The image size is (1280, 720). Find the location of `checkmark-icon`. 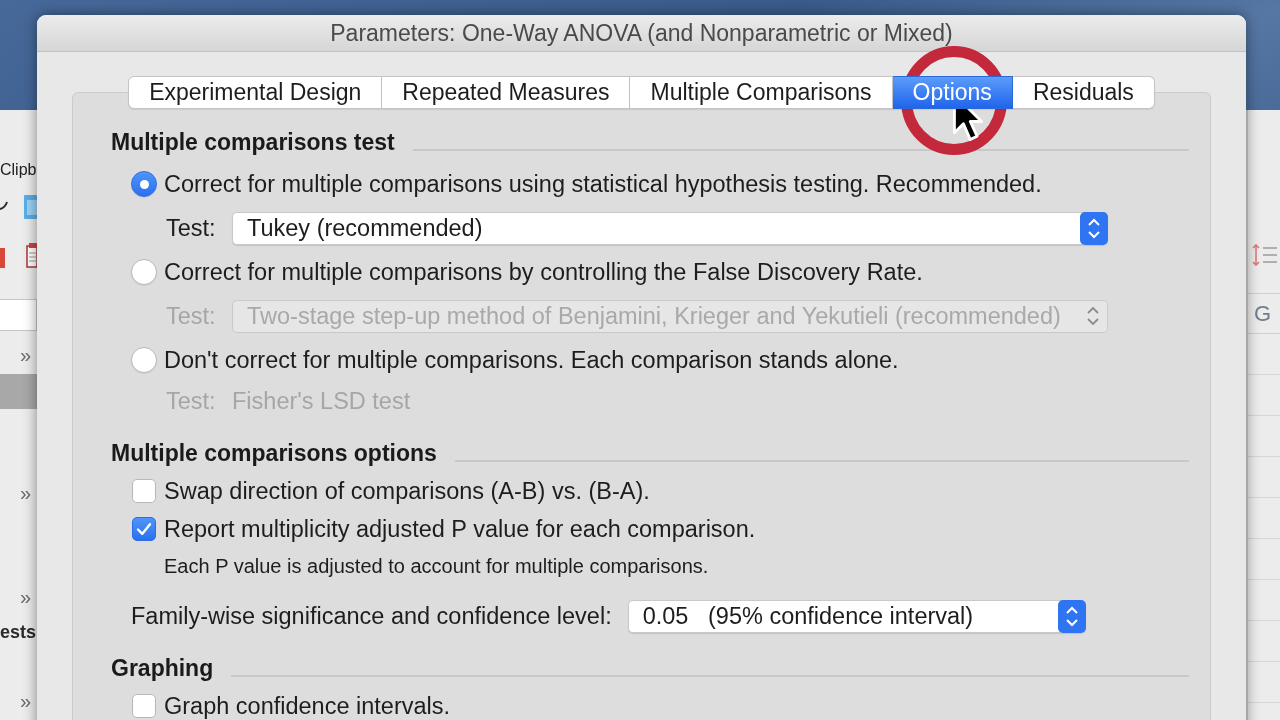

checkmark-icon is located at coordinates (144, 529).